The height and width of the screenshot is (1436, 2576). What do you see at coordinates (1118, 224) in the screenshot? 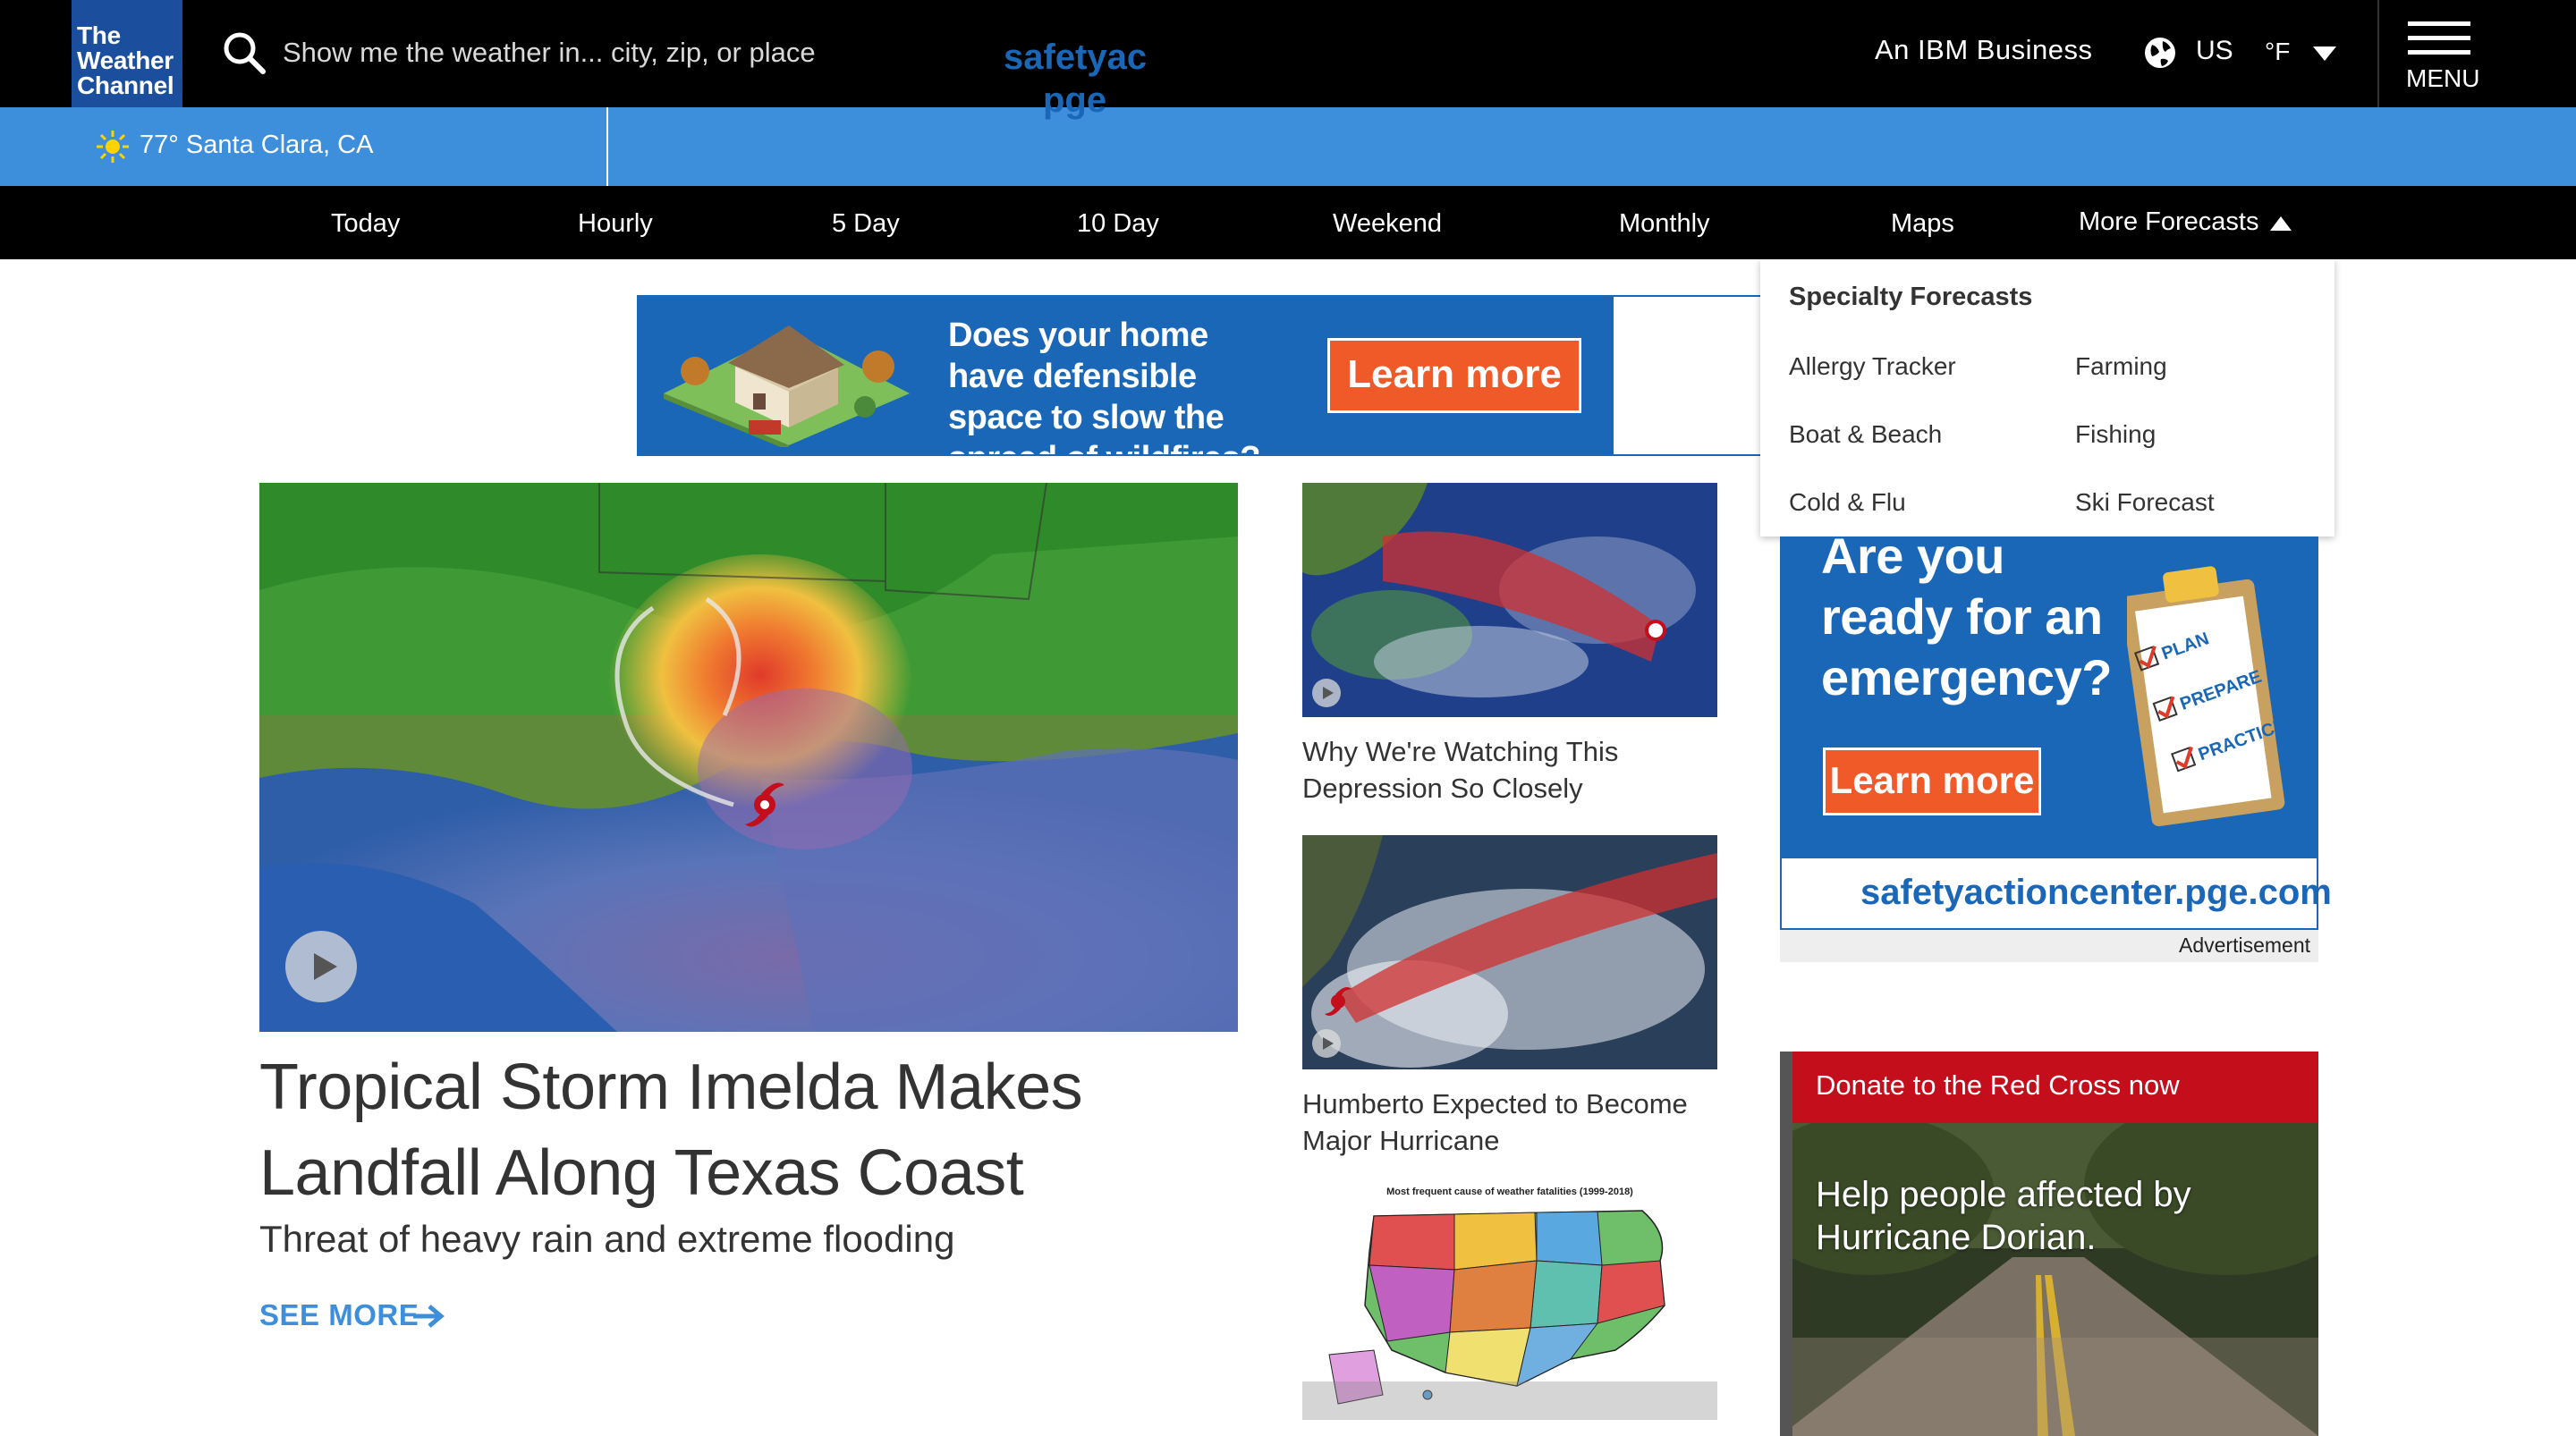
I see `tab-10-day: 10 Day` at bounding box center [1118, 224].